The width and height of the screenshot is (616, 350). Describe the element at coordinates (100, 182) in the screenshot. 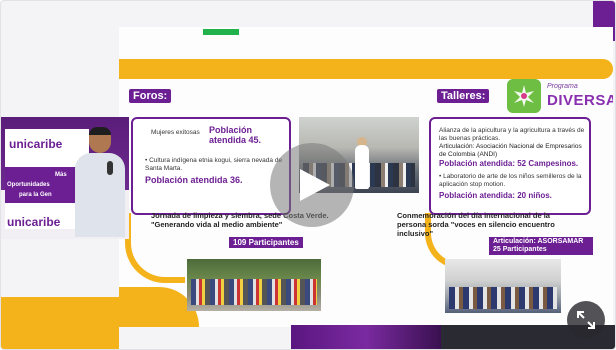

I see `speaker-person` at that location.